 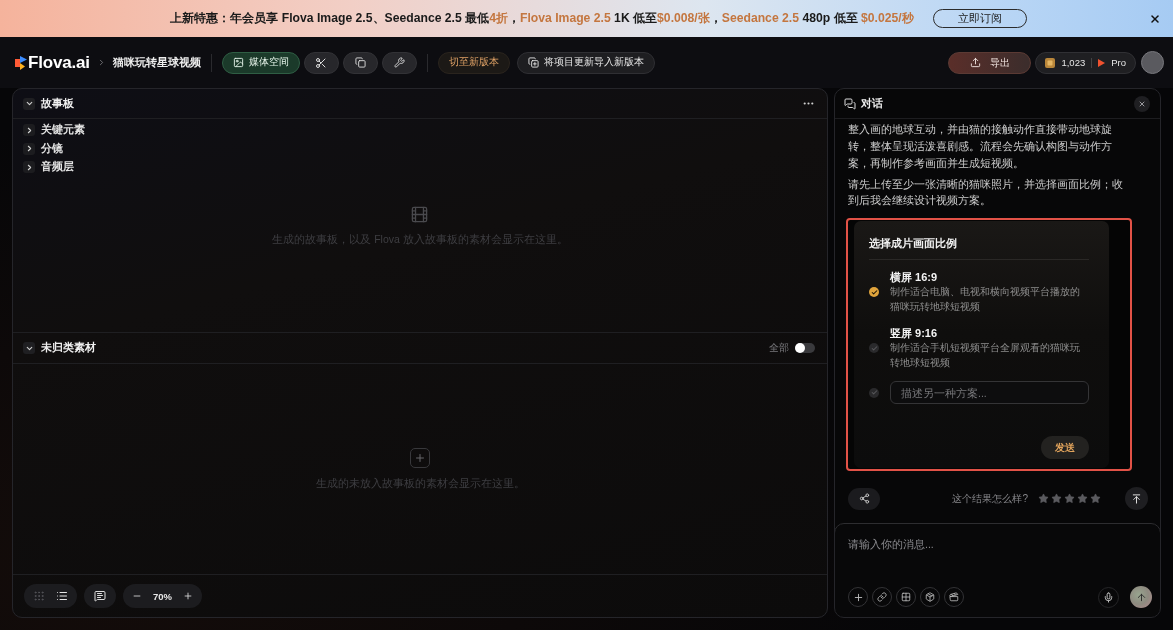 What do you see at coordinates (990, 62) in the screenshot?
I see `export-button: 导出` at bounding box center [990, 62].